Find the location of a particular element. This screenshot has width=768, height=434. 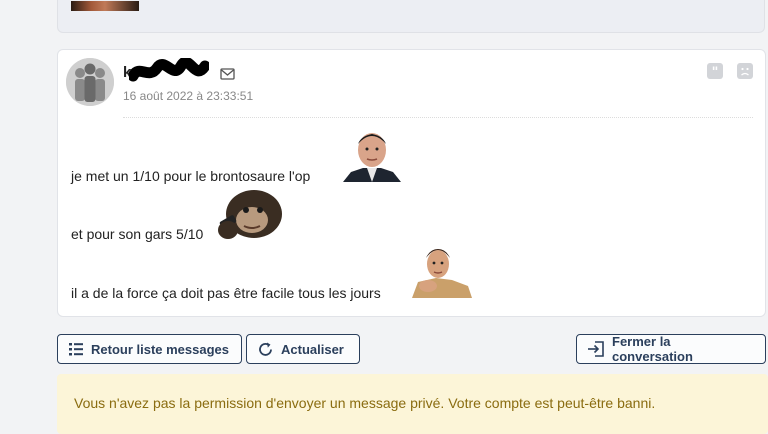

previous-message-card is located at coordinates (411, 16).